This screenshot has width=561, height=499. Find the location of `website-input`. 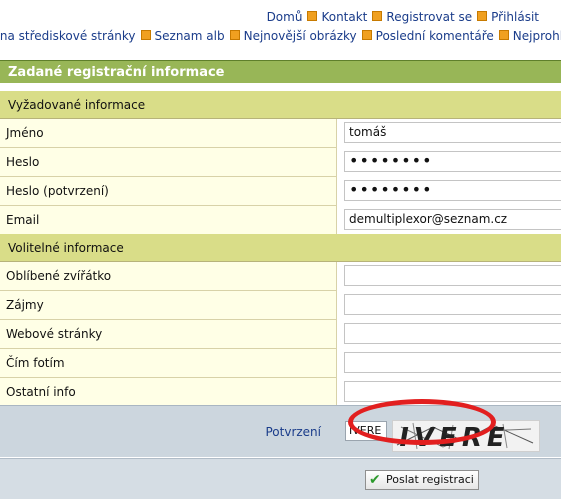

website-input is located at coordinates (452, 333).